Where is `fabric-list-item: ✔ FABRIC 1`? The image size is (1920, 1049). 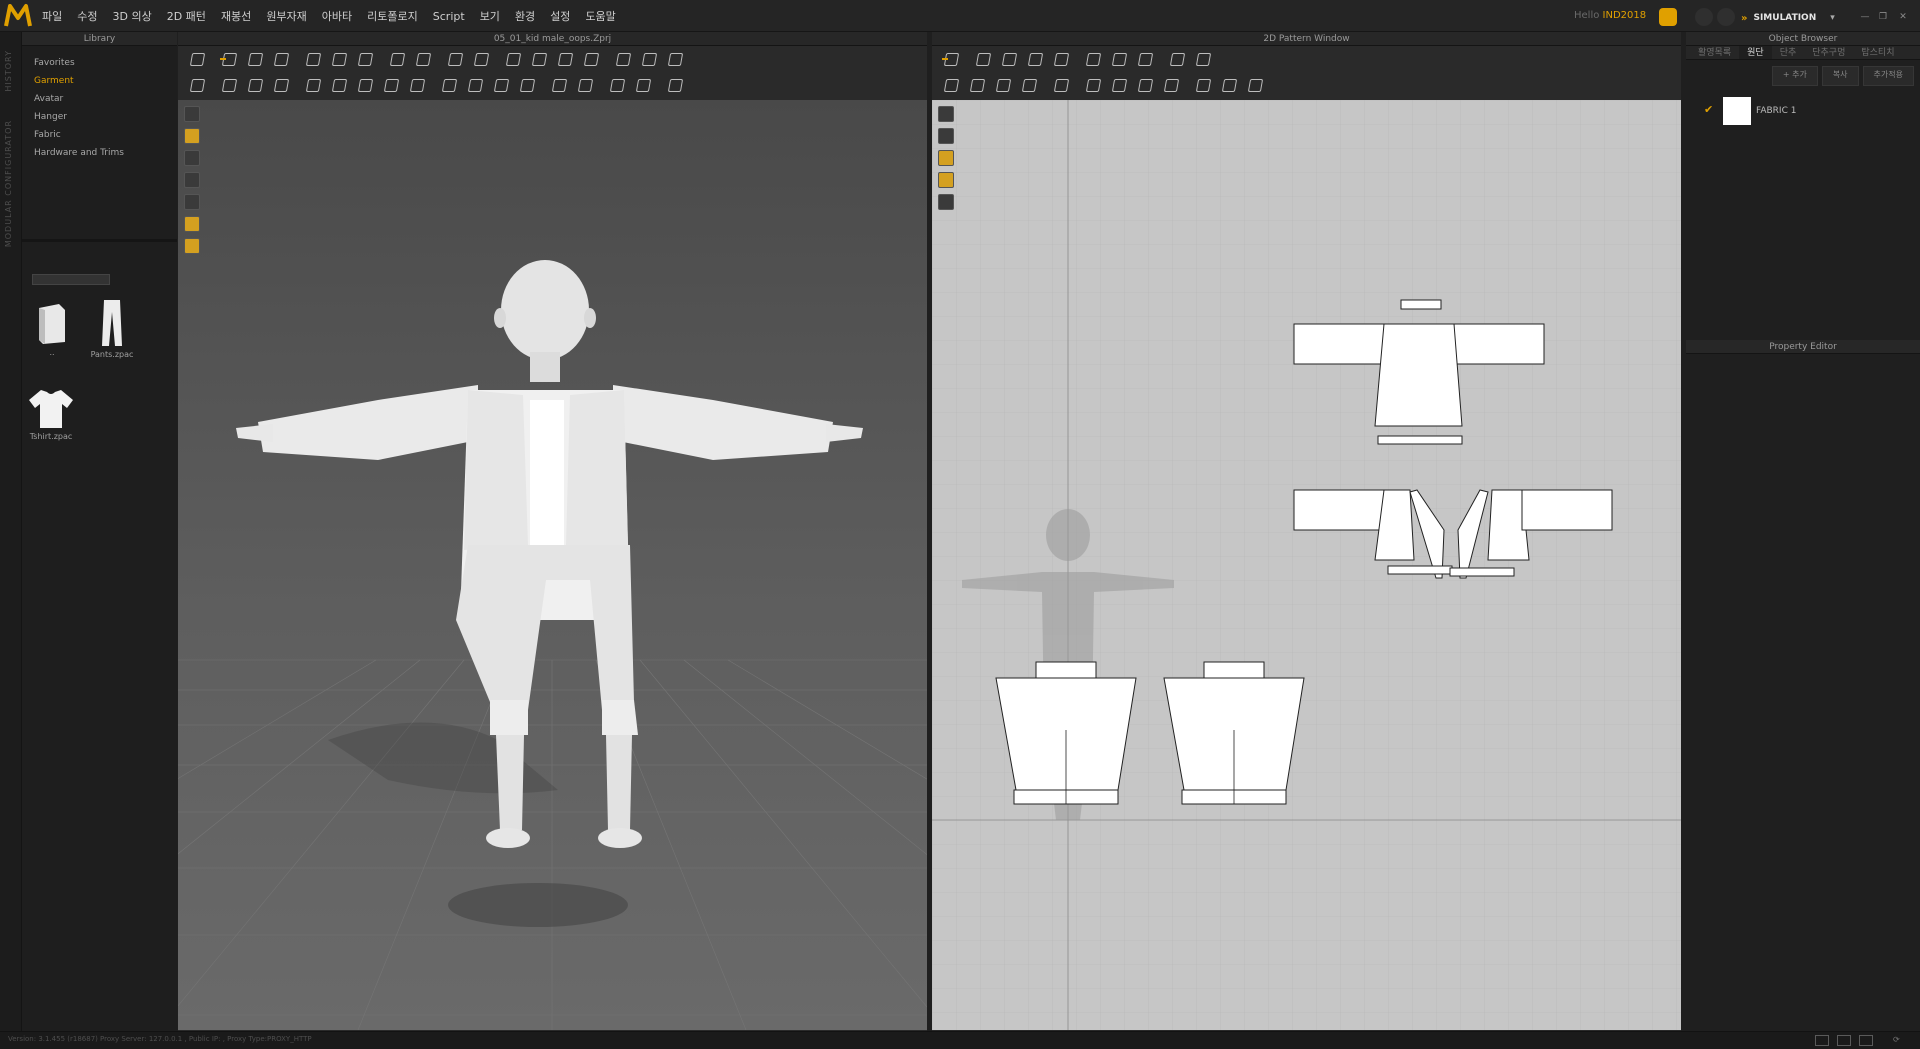
fabric-list-item: ✔ FABRIC 1 is located at coordinates (1803, 111).